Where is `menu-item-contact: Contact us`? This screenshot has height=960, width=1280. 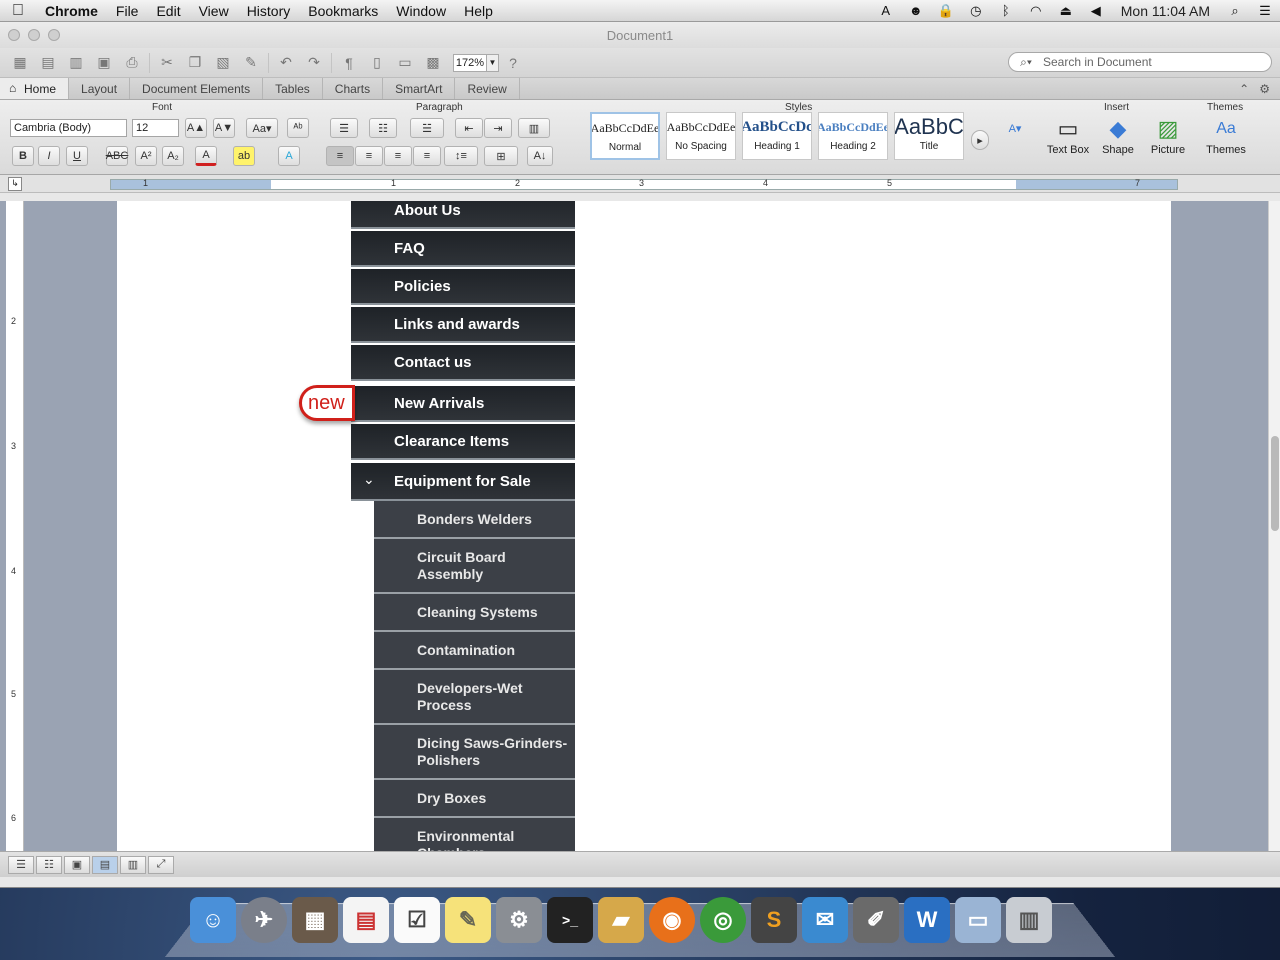 menu-item-contact: Contact us is located at coordinates (463, 363).